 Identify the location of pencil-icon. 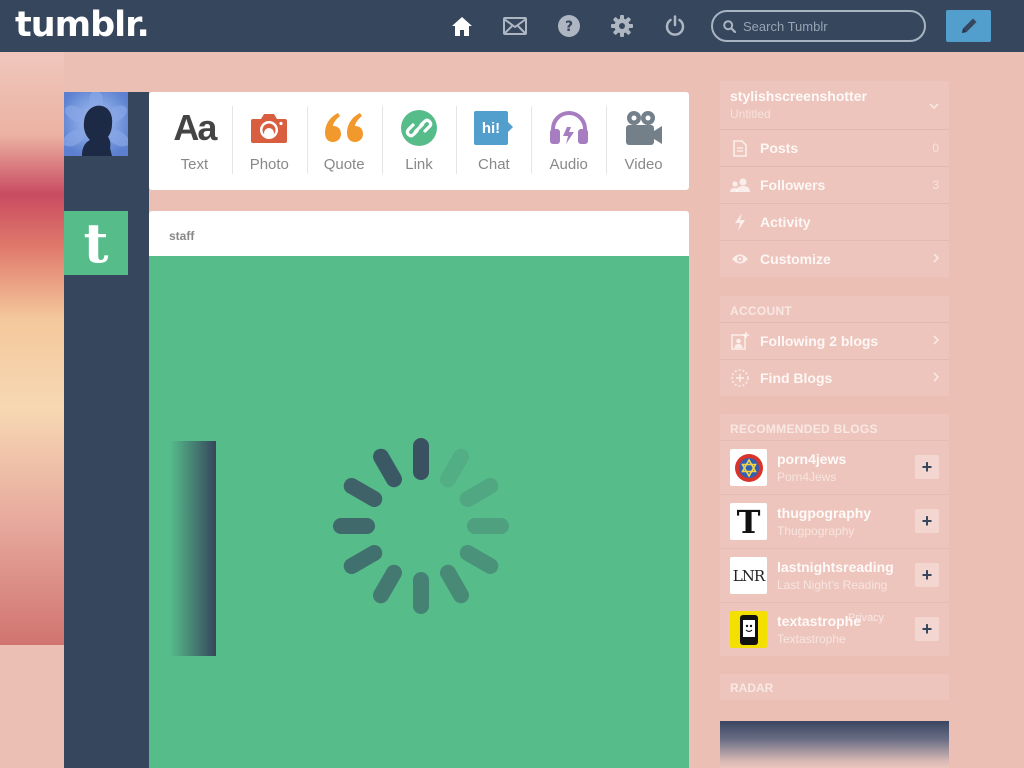
(968, 25).